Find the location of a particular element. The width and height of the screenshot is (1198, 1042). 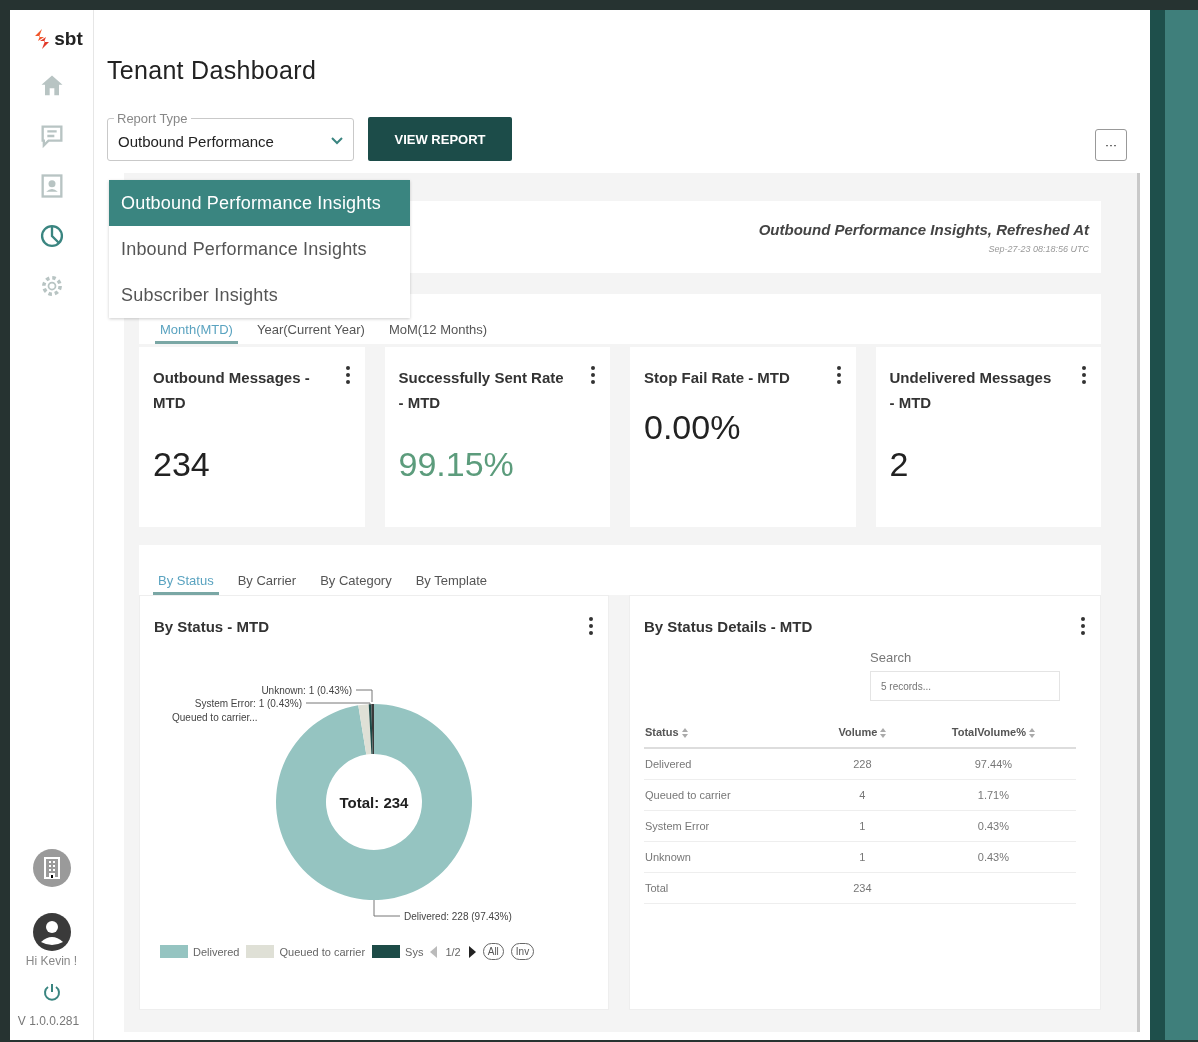

column-header: Status is located at coordinates (729, 732).